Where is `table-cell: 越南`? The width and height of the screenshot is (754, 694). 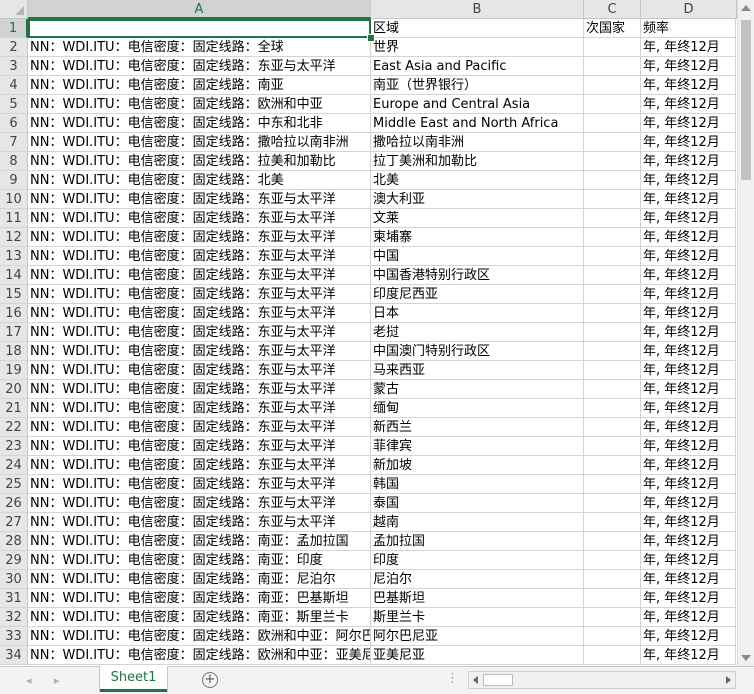 table-cell: 越南 is located at coordinates (477, 522).